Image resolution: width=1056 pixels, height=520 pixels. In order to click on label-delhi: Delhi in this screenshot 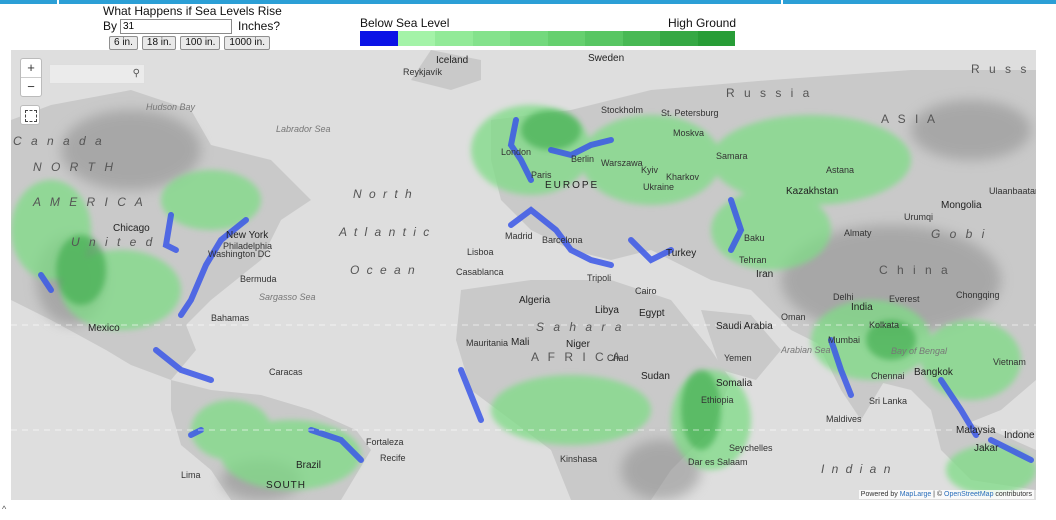, I will do `click(843, 297)`.